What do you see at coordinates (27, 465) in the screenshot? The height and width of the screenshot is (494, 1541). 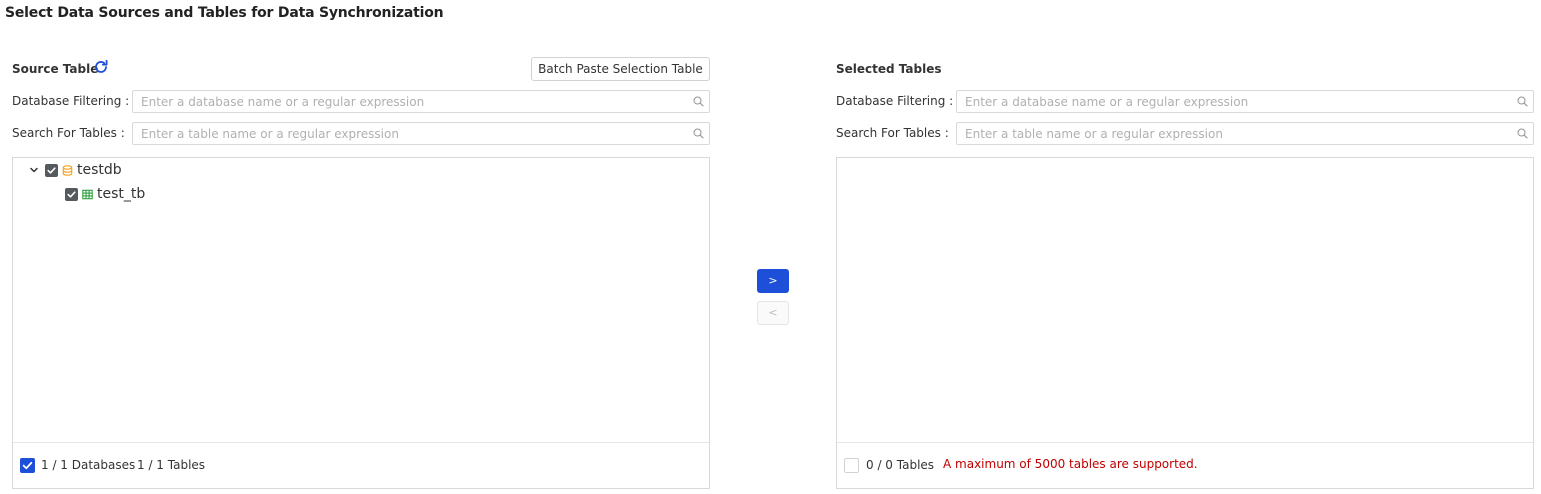 I see `source-select-all-checkbox` at bounding box center [27, 465].